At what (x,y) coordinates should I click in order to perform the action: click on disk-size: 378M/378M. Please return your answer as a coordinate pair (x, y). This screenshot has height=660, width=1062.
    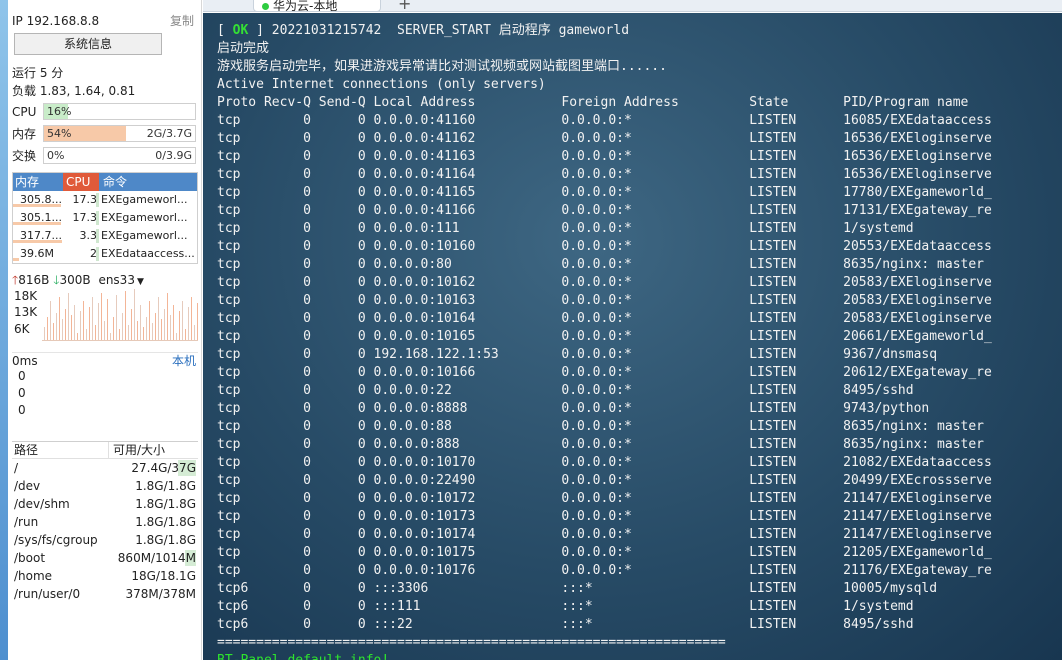
    Looking at the image, I should click on (160, 594).